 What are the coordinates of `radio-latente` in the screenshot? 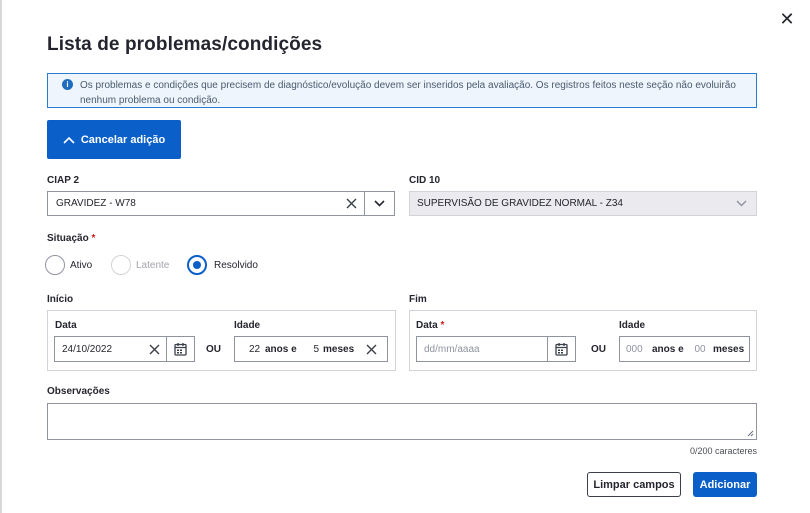 It's located at (121, 265).